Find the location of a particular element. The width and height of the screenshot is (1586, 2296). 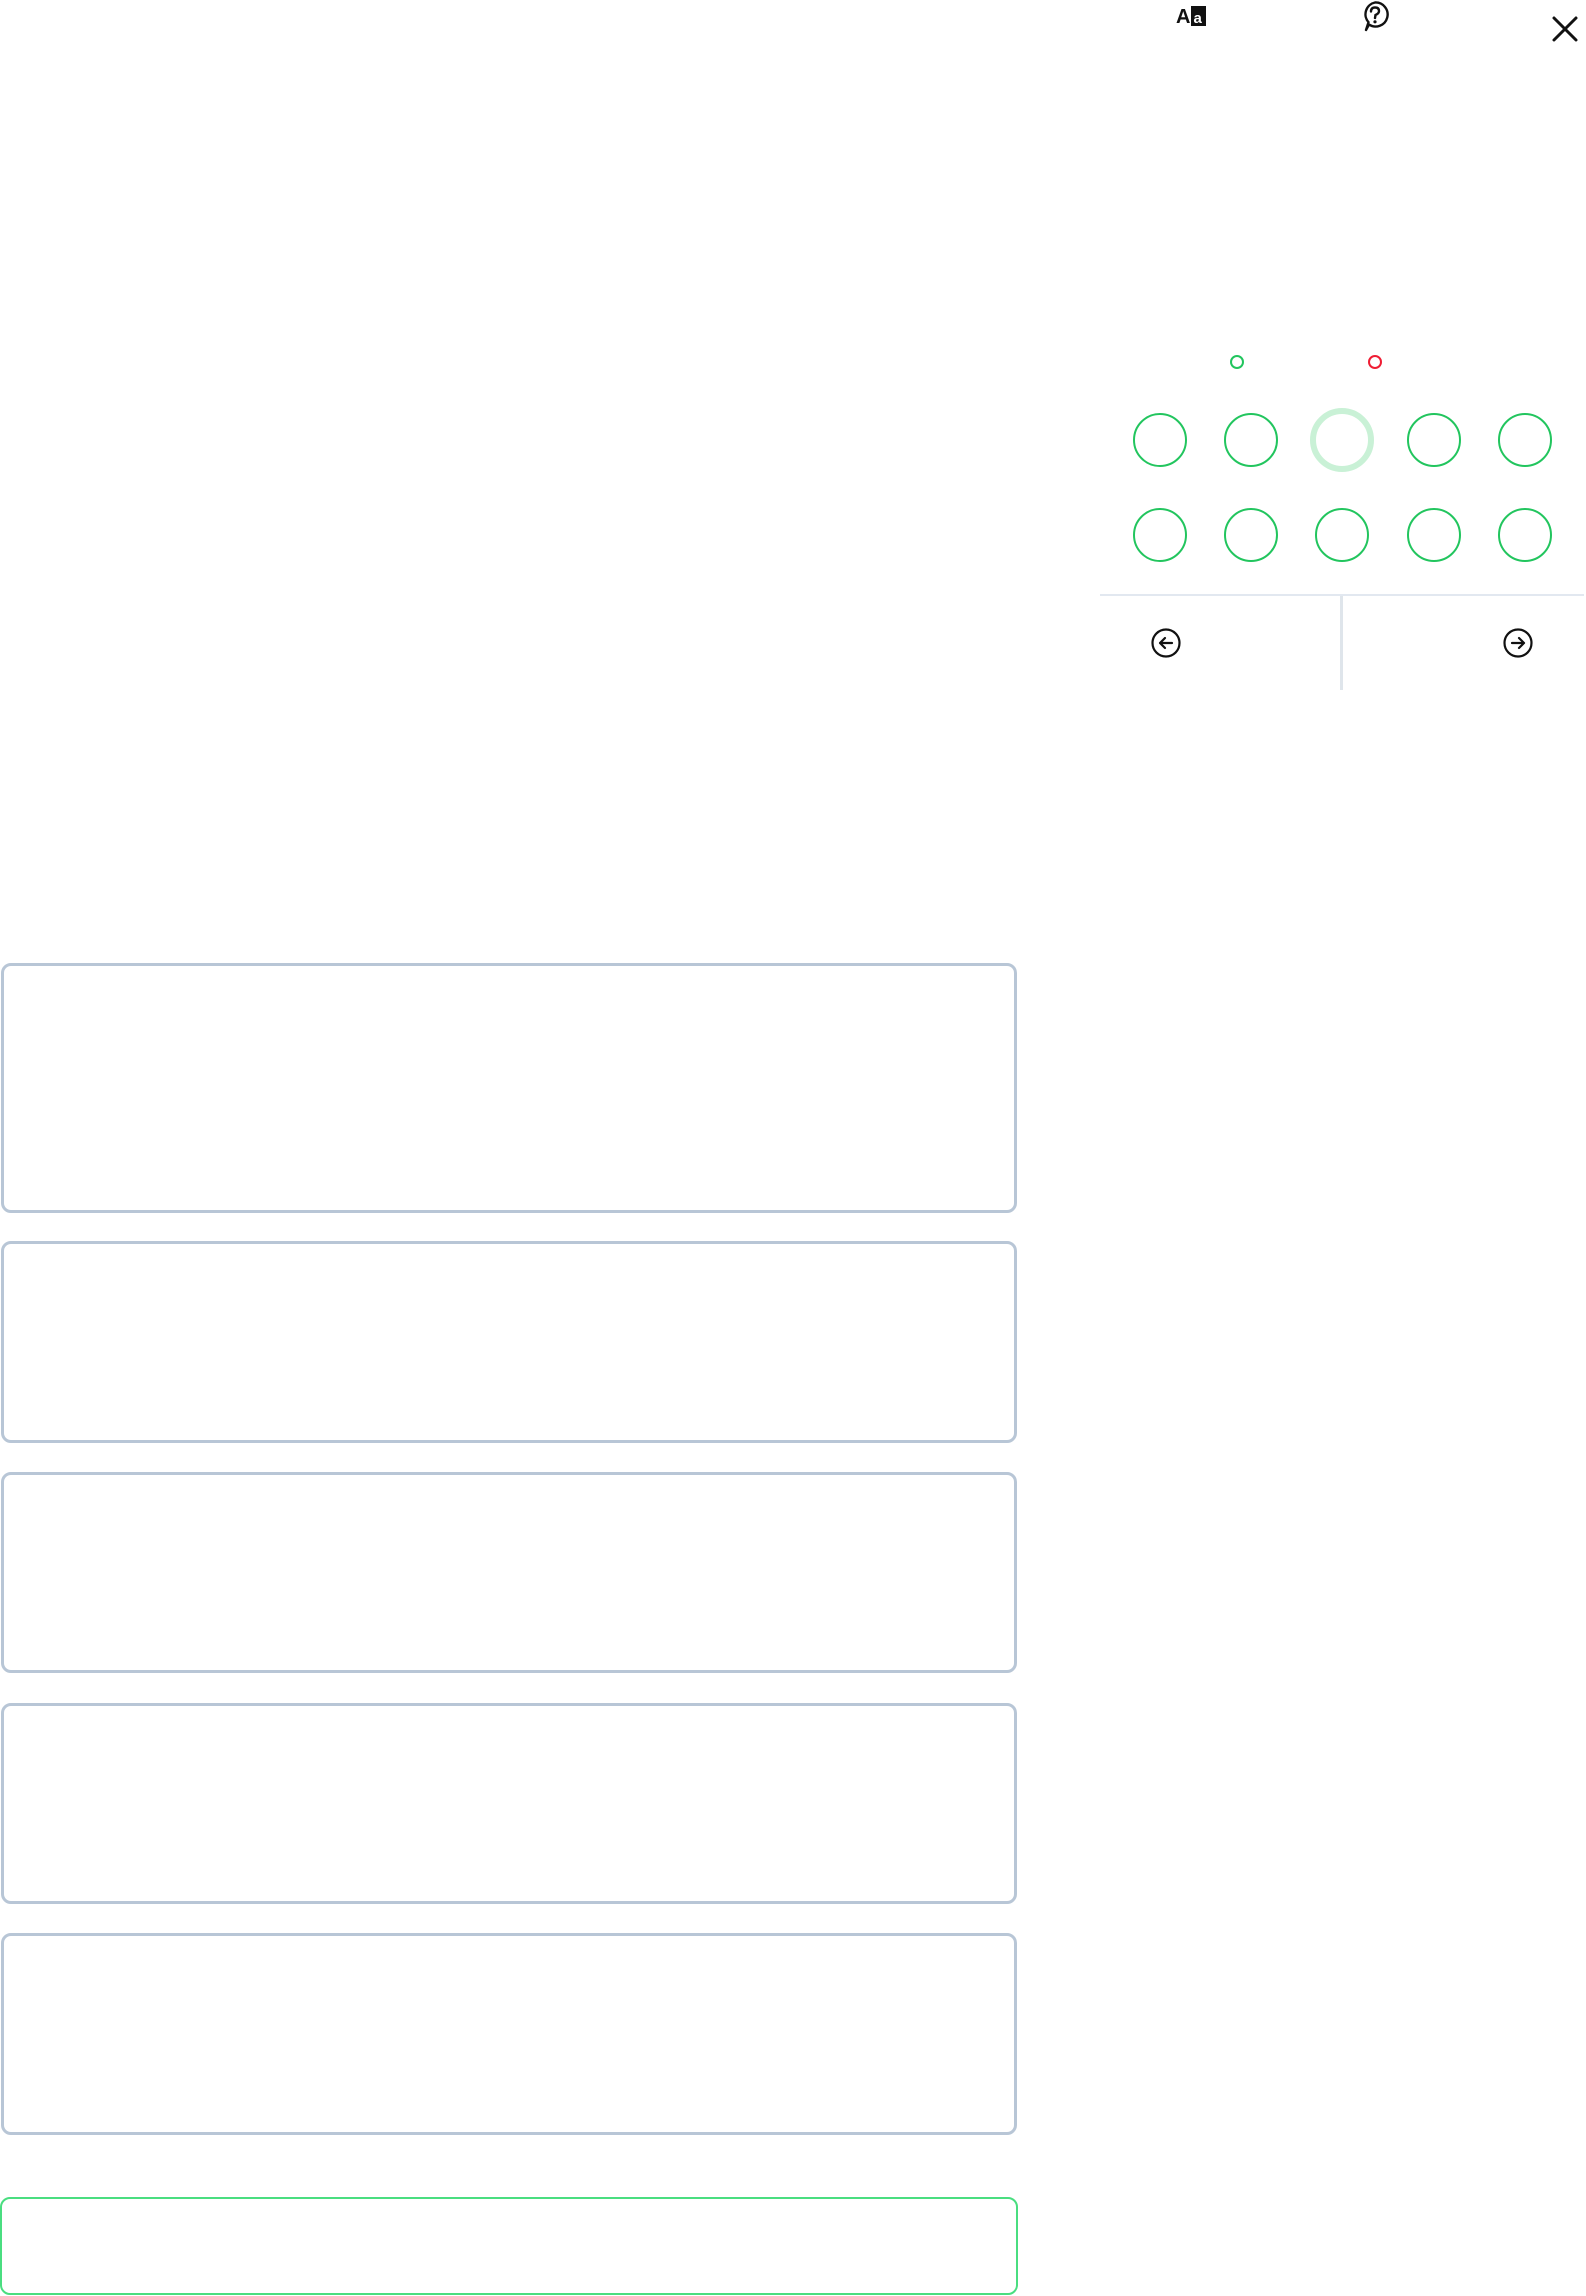

close-button is located at coordinates (1565, 29).